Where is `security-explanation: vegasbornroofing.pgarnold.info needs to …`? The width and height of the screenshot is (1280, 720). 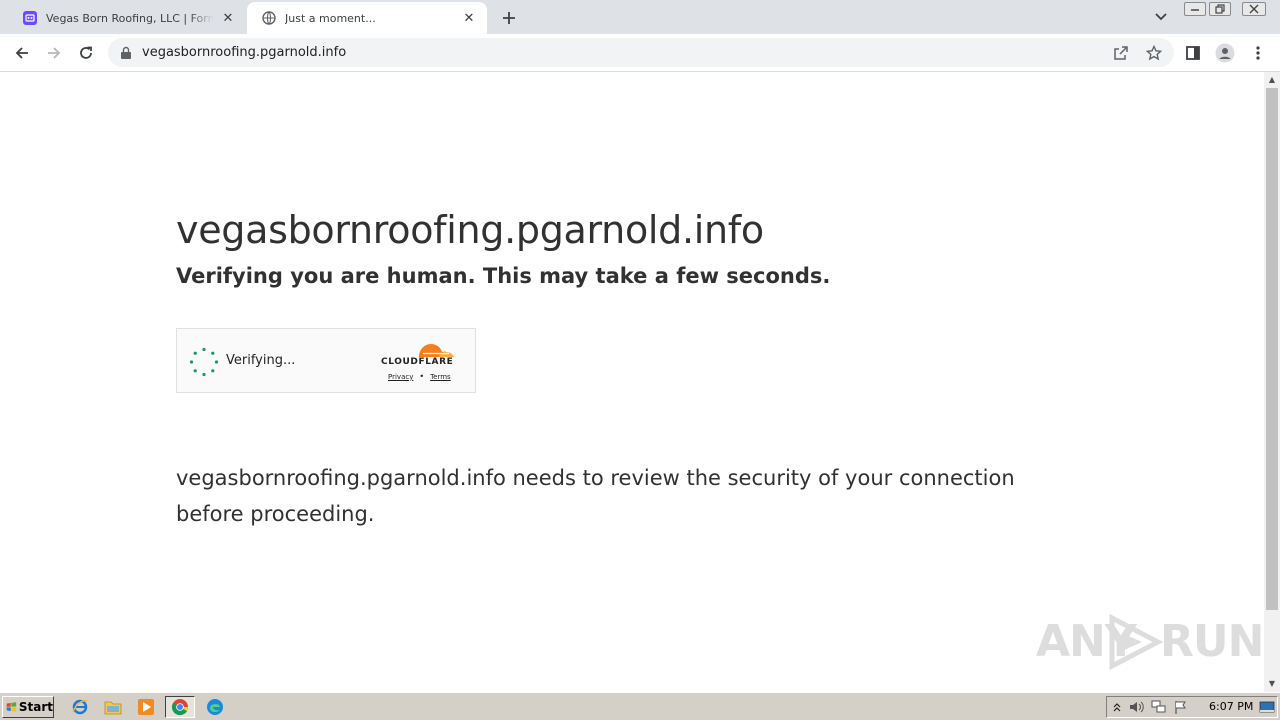
security-explanation: vegasbornroofing.pgarnold.info needs to … is located at coordinates (595, 496).